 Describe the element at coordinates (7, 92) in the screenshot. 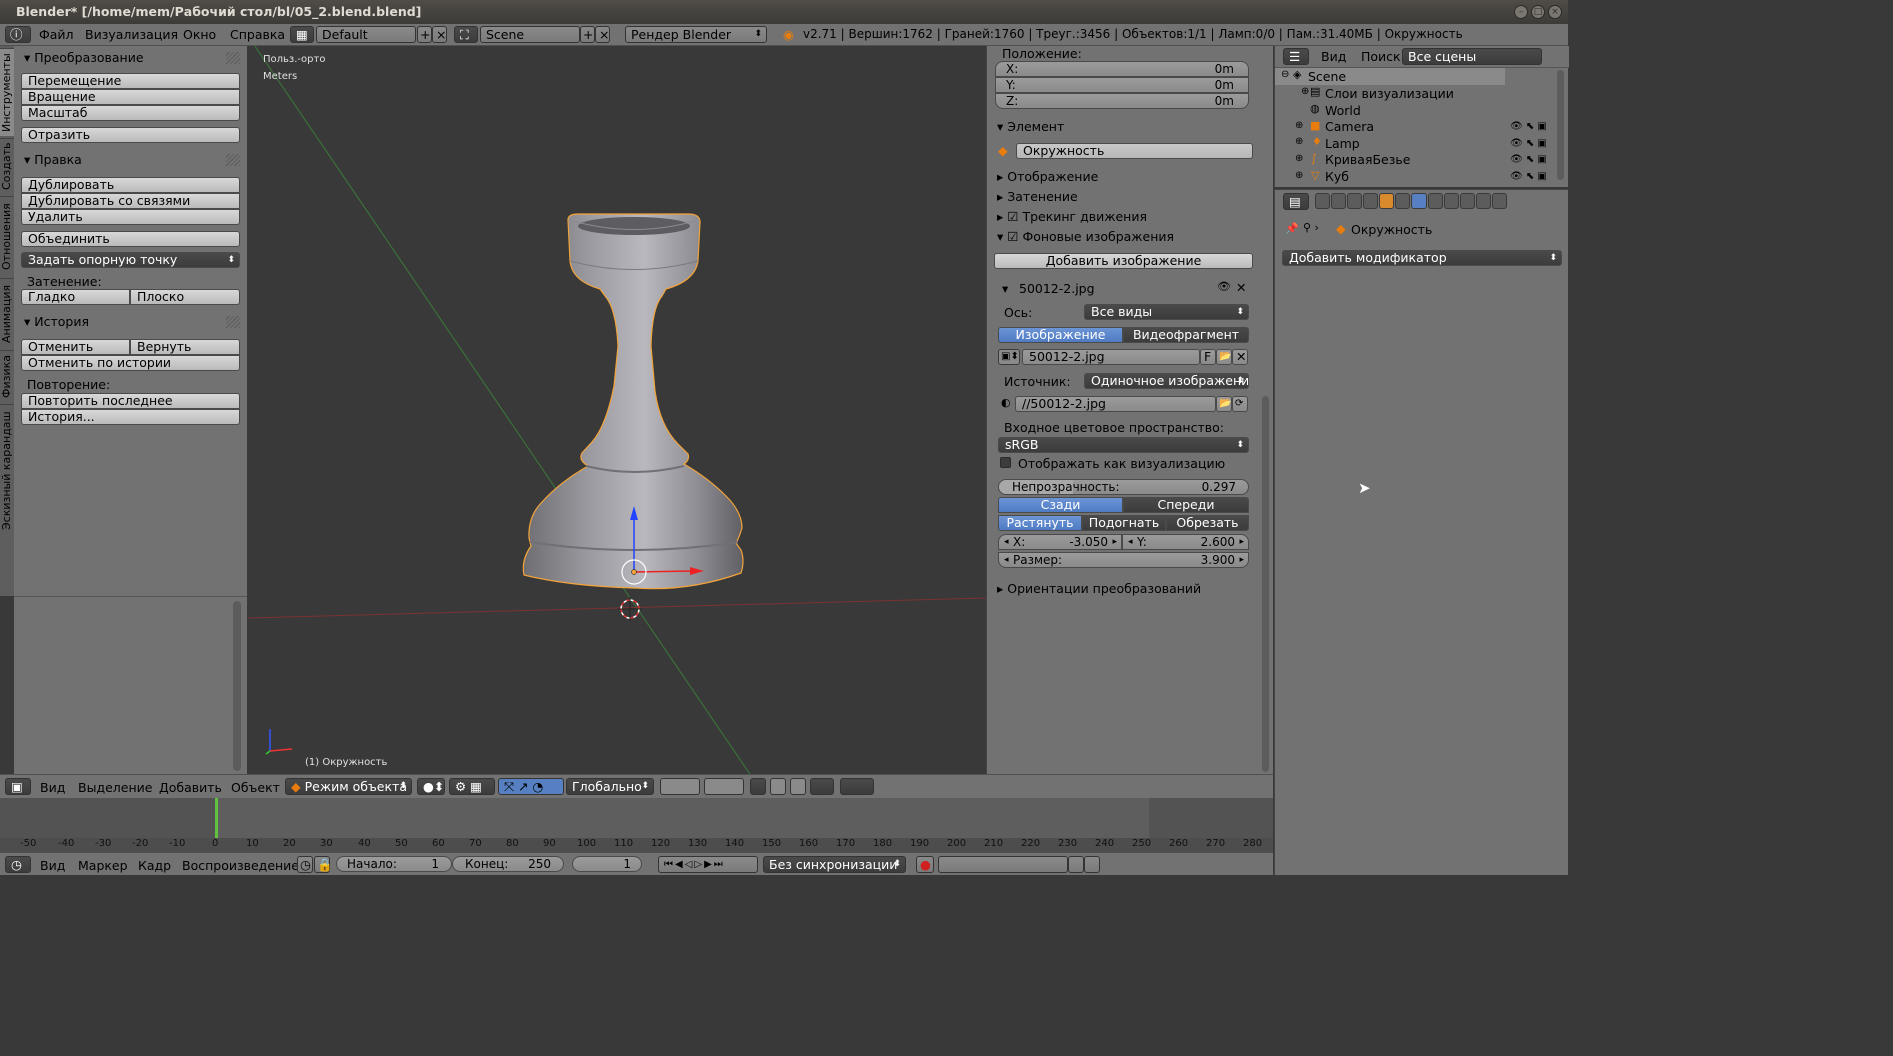

I see `tab-tools: Инструменты` at that location.